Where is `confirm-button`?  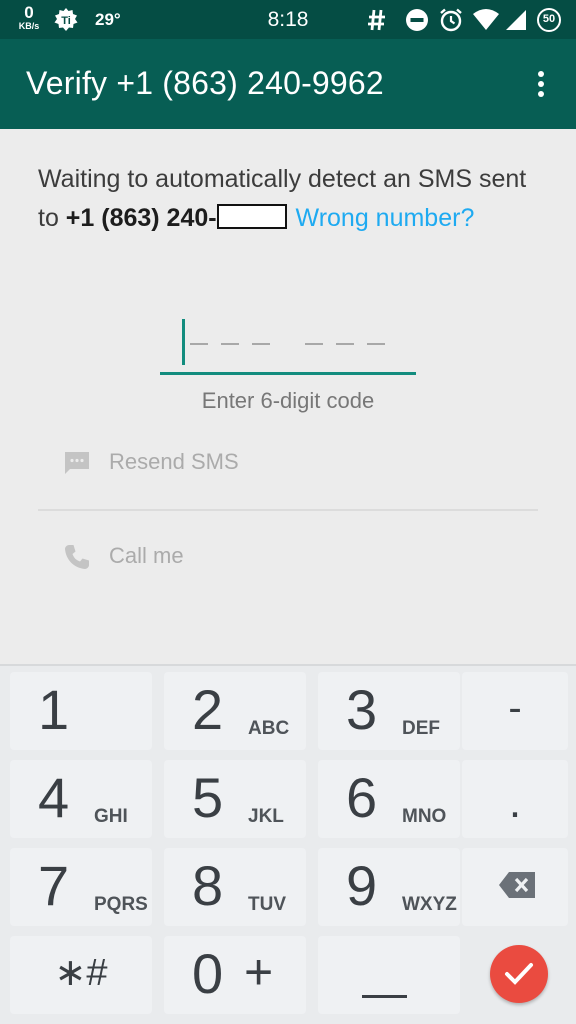 confirm-button is located at coordinates (519, 974).